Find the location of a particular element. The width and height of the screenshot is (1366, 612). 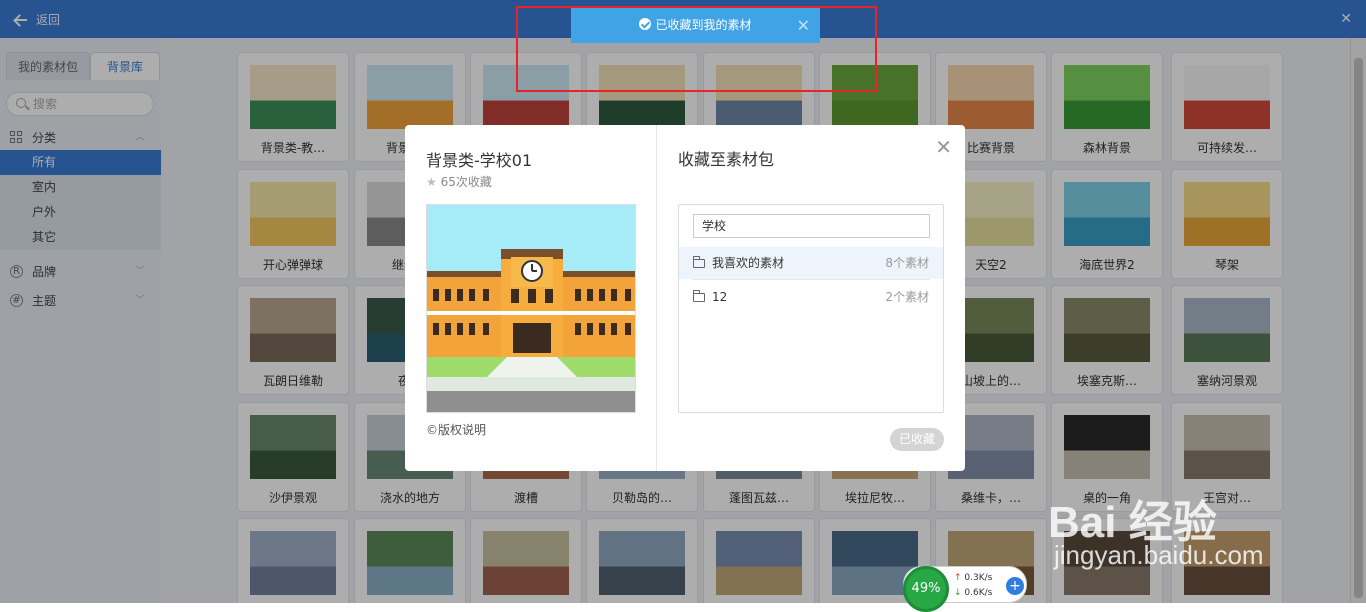

network-speed-widget: 49% ↑ 0.3K/s ↓ 0.6K/s + is located at coordinates (965, 589).